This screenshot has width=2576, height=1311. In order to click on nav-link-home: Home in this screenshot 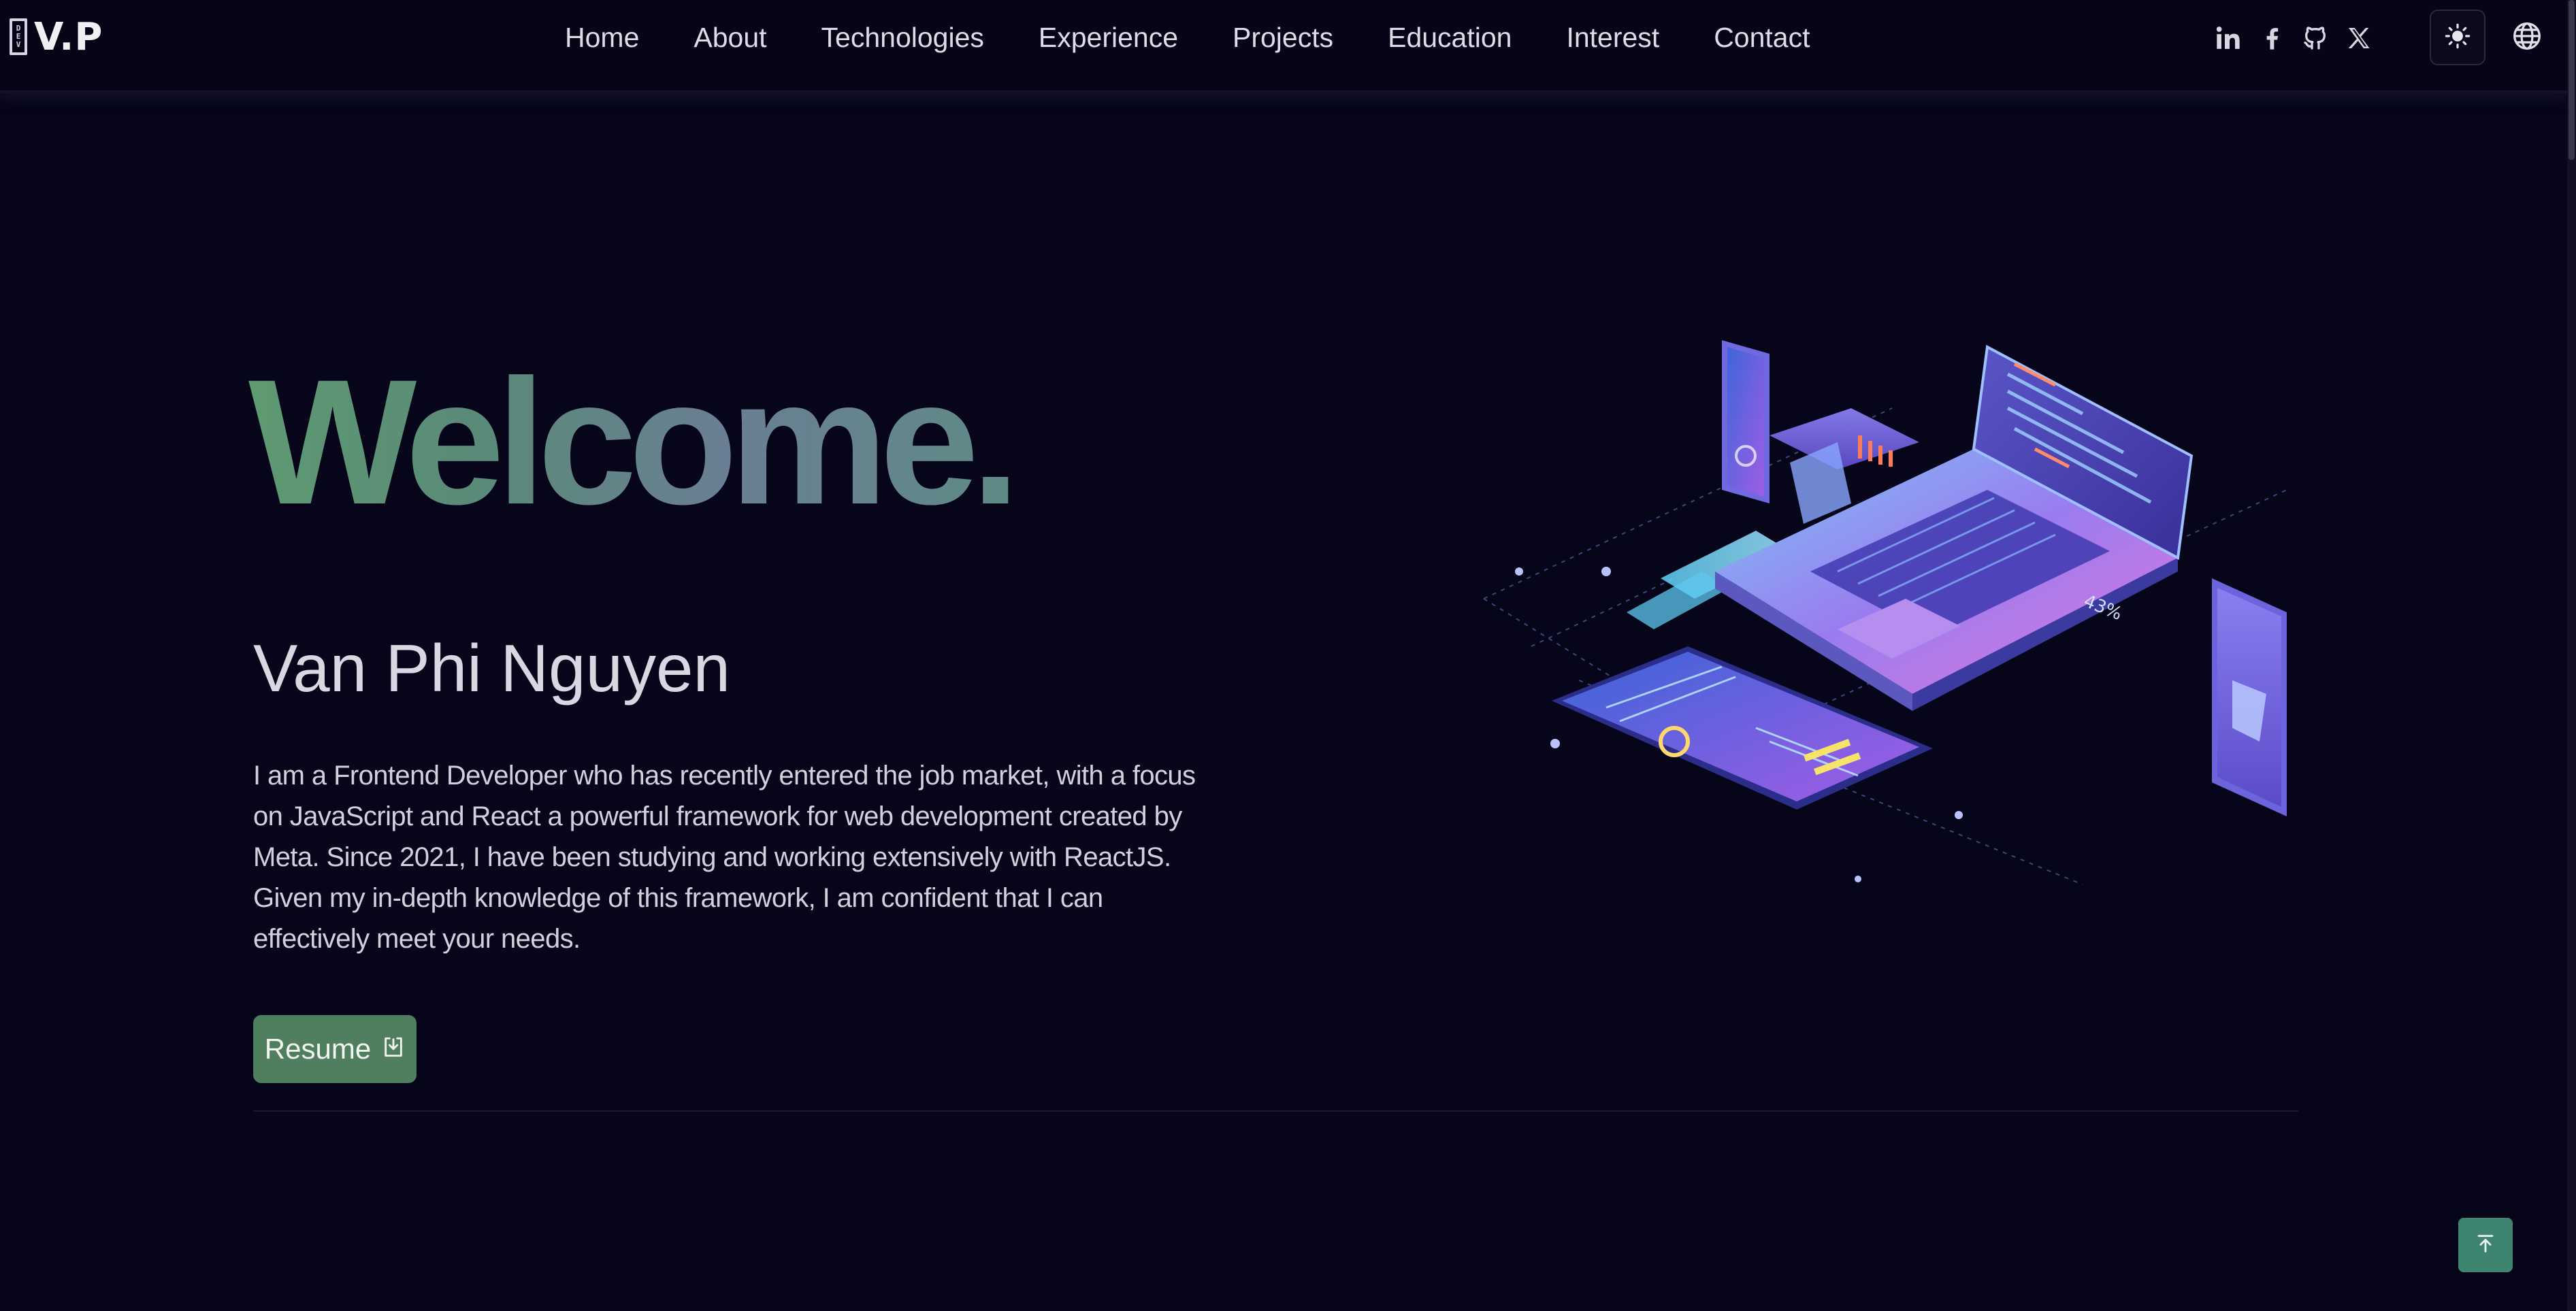, I will do `click(615, 37)`.